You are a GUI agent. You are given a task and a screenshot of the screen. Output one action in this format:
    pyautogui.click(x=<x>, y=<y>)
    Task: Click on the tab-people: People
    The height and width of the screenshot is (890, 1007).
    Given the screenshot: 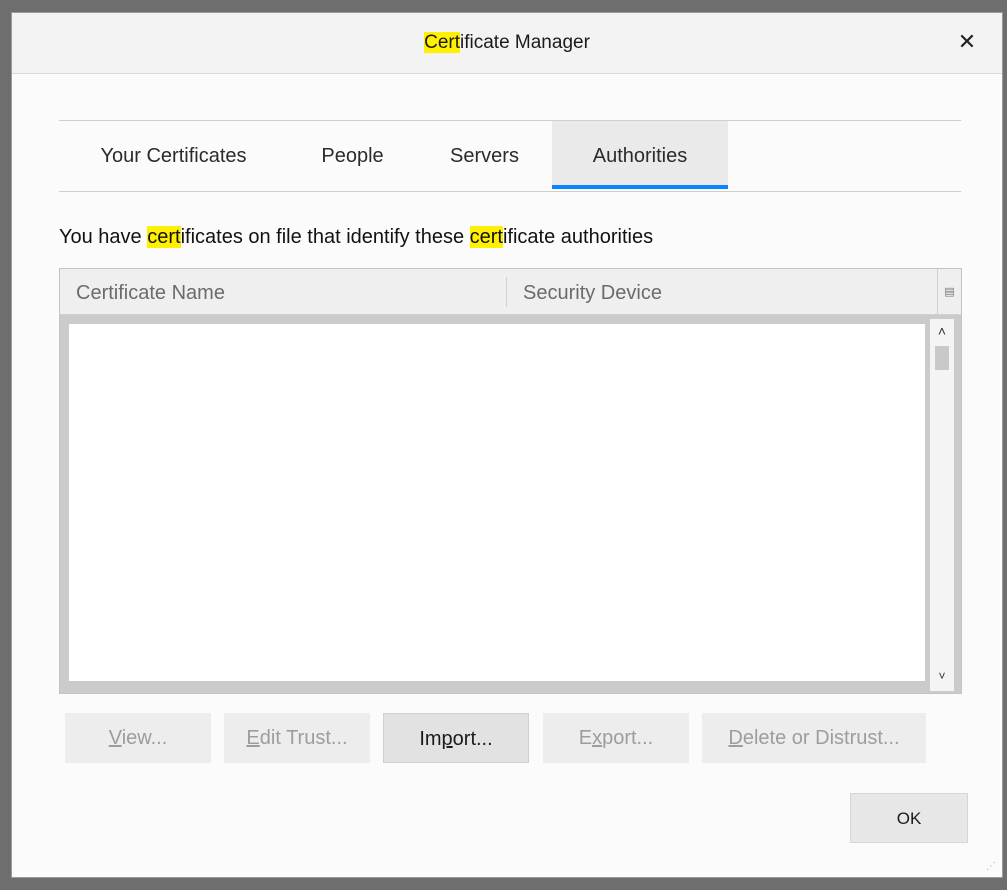 What is the action you would take?
    pyautogui.click(x=352, y=155)
    